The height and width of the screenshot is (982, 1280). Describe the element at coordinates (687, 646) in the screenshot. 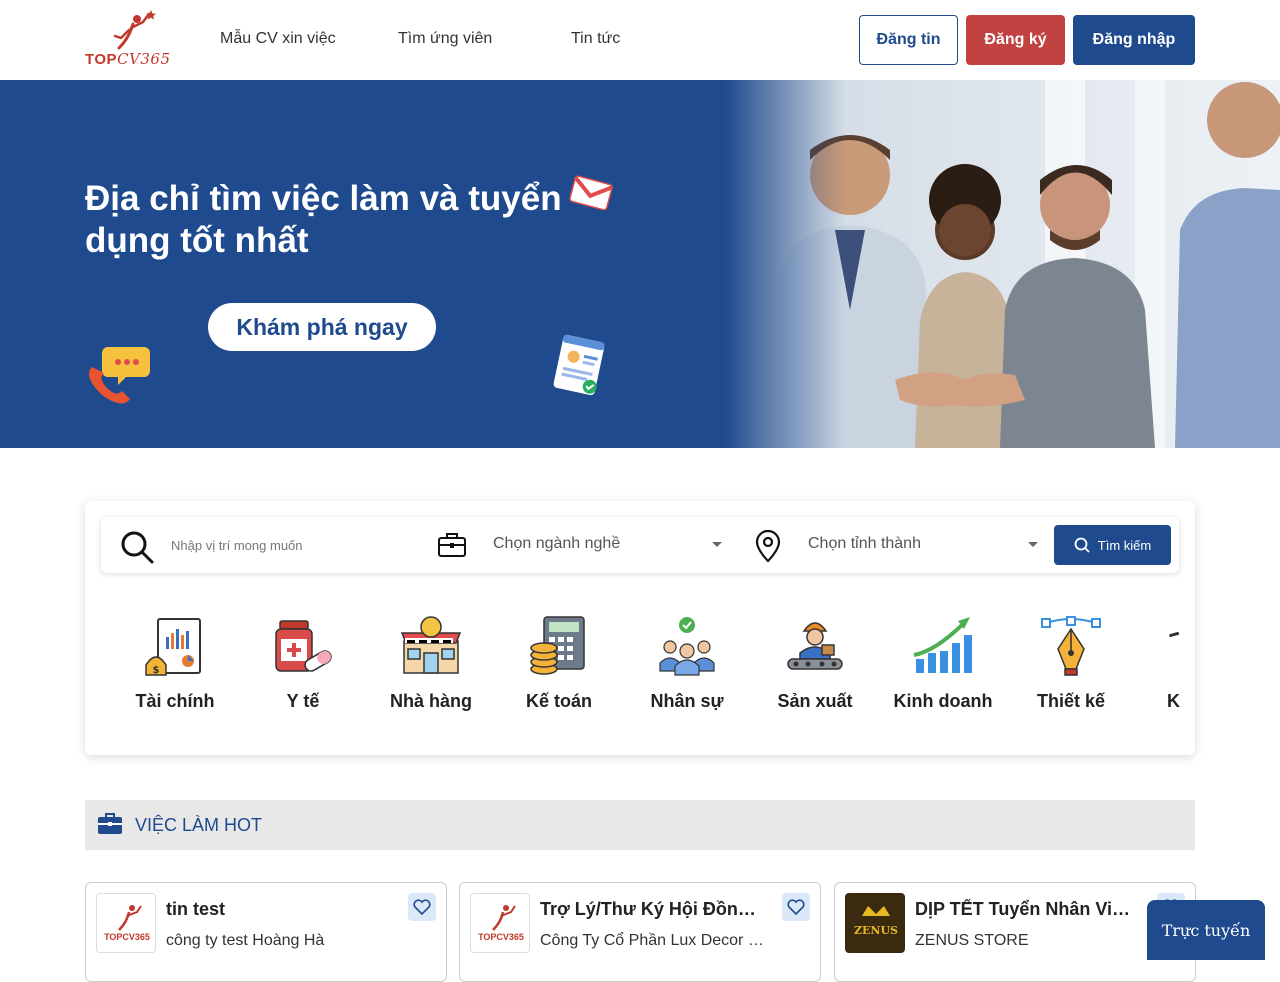

I see `team-icon` at that location.